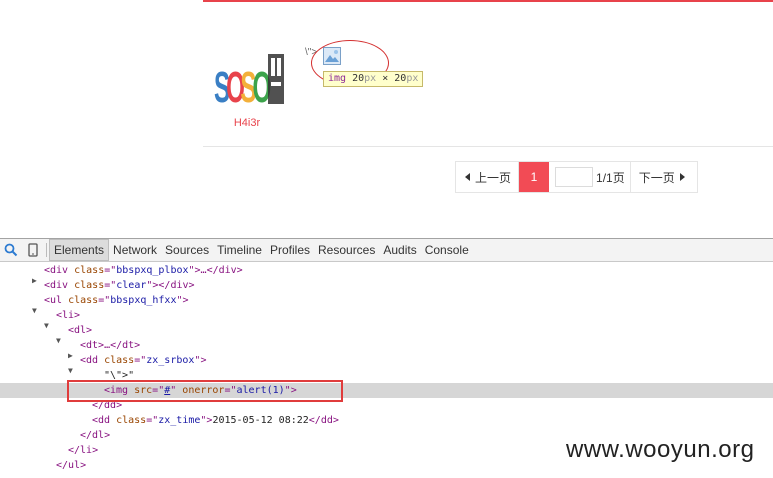  What do you see at coordinates (247, 123) in the screenshot?
I see `username-label: H4i3r` at bounding box center [247, 123].